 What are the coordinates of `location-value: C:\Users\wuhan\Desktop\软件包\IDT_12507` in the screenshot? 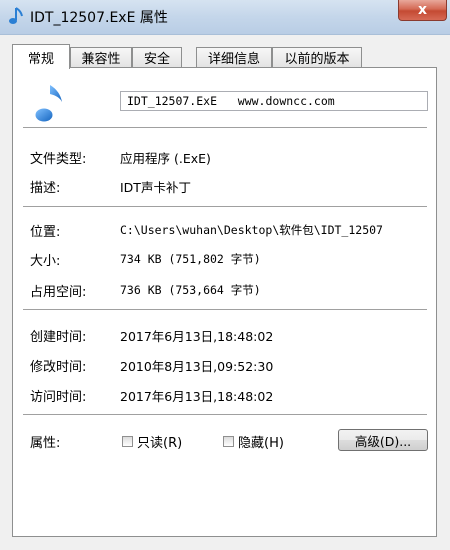 It's located at (251, 230).